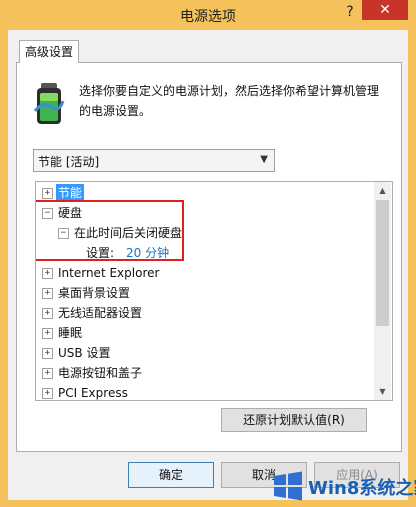 The height and width of the screenshot is (507, 416). Describe the element at coordinates (362, 488) in the screenshot. I see `watermark-text: Win8系统之家` at that location.